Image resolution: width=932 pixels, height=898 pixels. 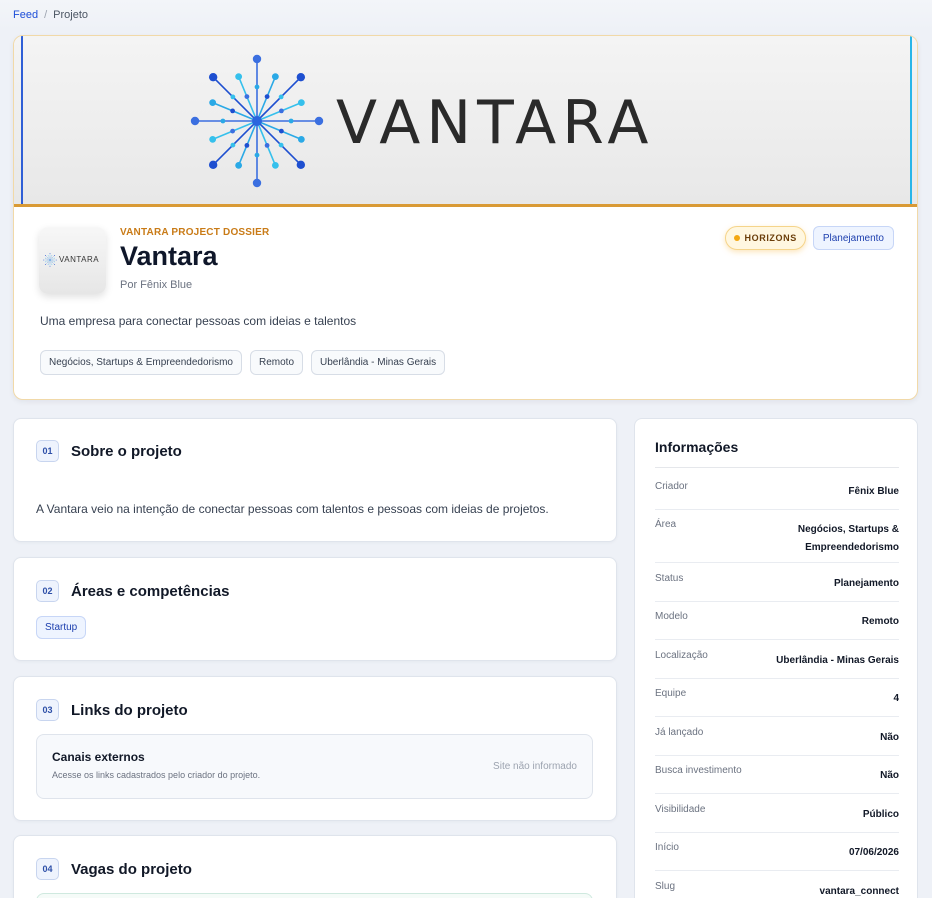 What do you see at coordinates (131, 869) in the screenshot?
I see `section-title: Vagas do projeto` at bounding box center [131, 869].